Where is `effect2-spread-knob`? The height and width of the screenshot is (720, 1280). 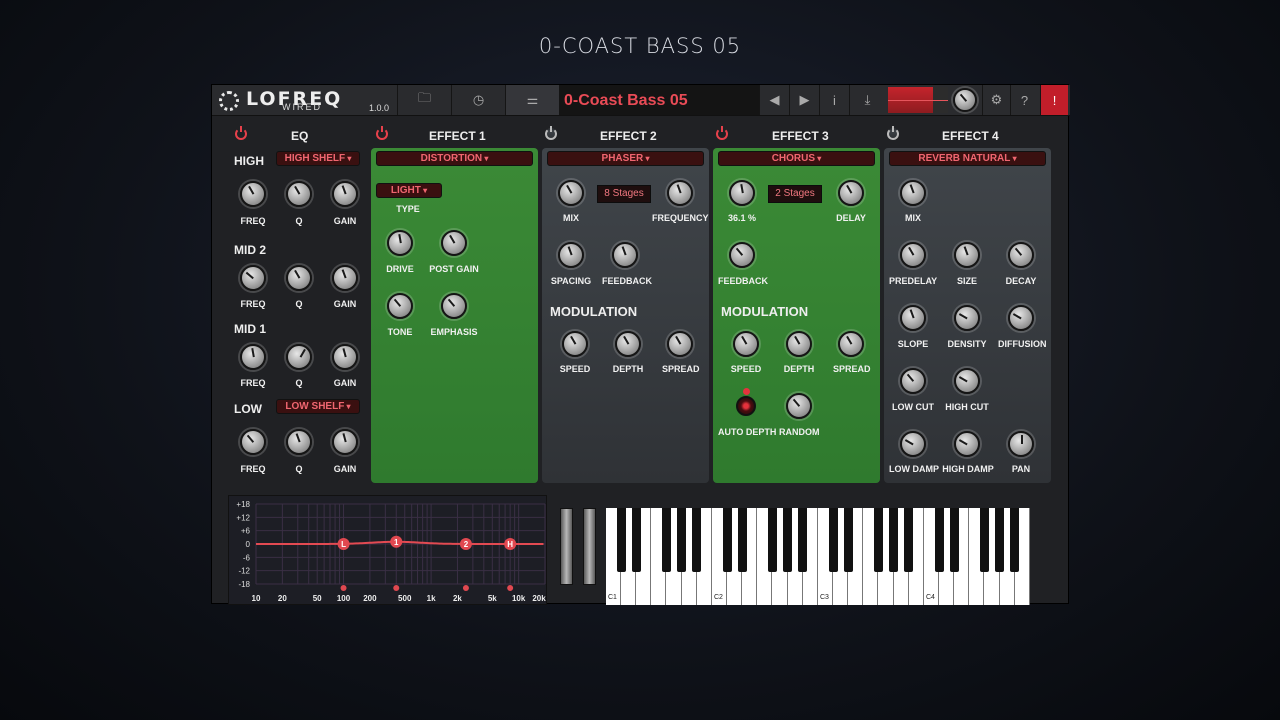 effect2-spread-knob is located at coordinates (680, 344).